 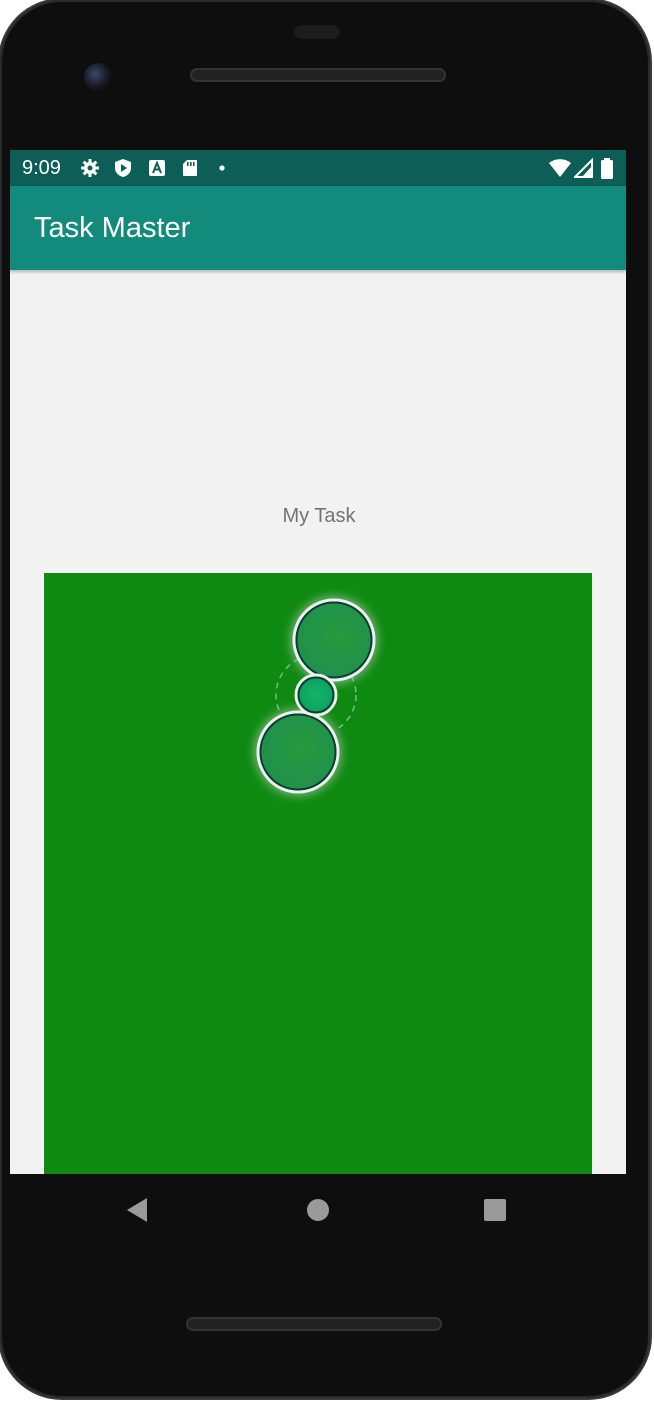 I want to click on home-icon, so click(x=318, y=1210).